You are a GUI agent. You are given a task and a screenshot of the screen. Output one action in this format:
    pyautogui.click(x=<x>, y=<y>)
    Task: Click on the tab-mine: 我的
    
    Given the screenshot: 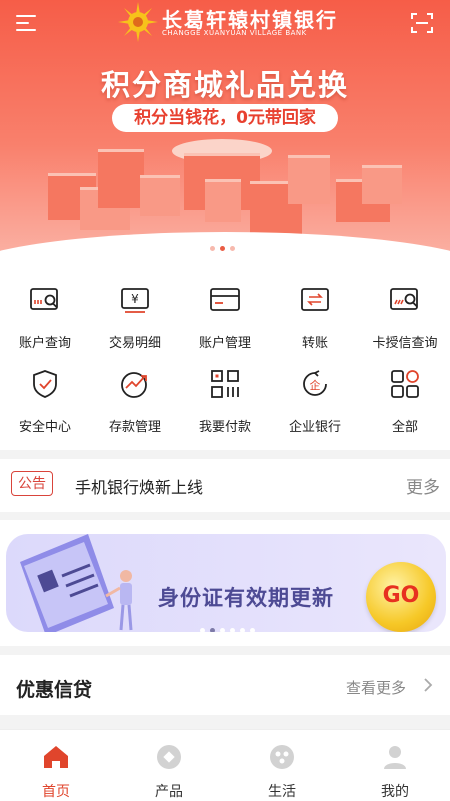 What is the action you would take?
    pyautogui.click(x=394, y=765)
    